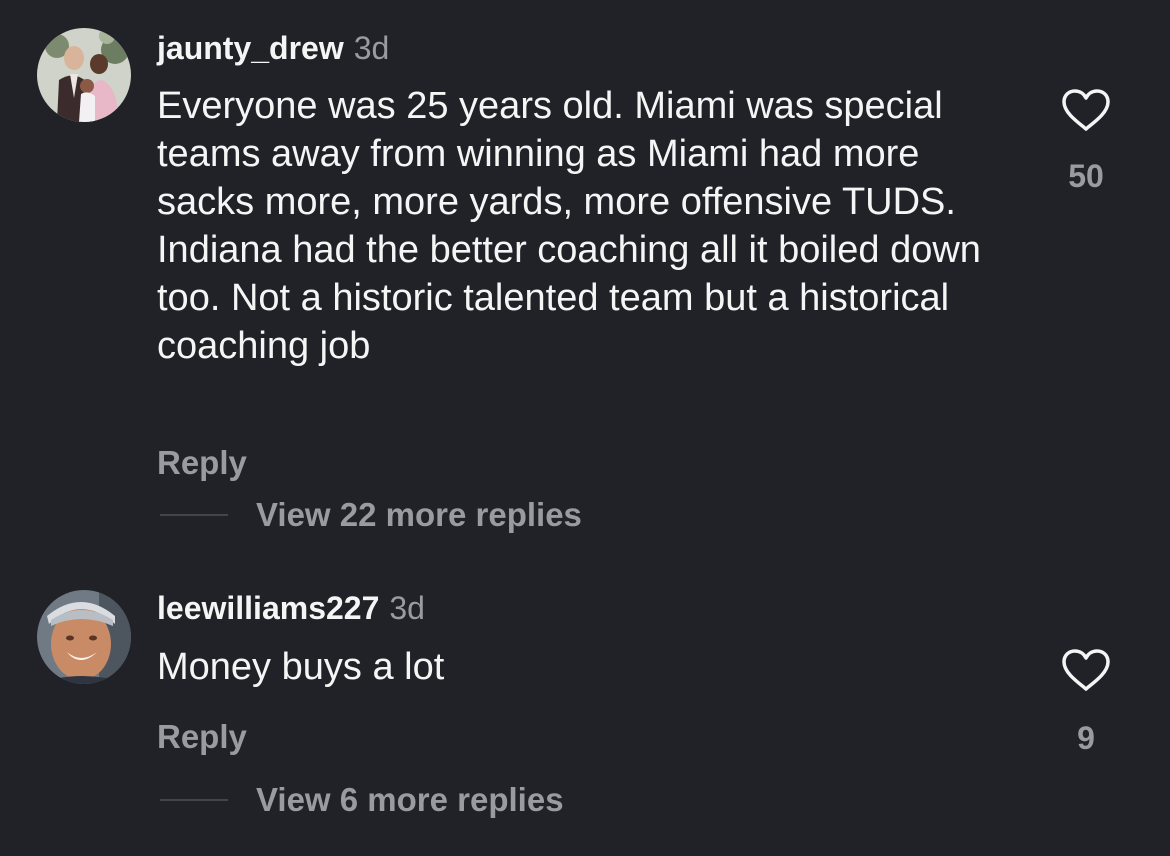 This screenshot has width=1170, height=856. Describe the element at coordinates (301, 667) in the screenshot. I see `comment-text: Money buys a lot` at that location.